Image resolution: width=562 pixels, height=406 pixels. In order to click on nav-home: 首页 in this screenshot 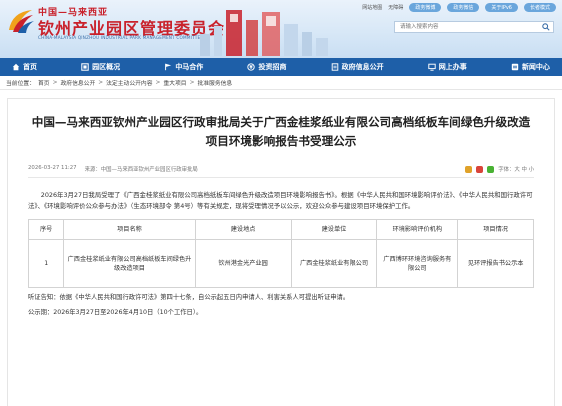, I will do `click(24, 67)`.